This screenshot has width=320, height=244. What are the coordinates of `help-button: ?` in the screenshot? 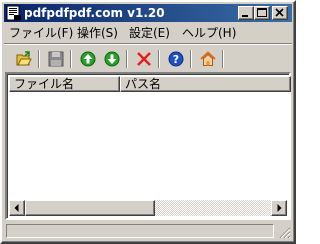 It's located at (176, 59).